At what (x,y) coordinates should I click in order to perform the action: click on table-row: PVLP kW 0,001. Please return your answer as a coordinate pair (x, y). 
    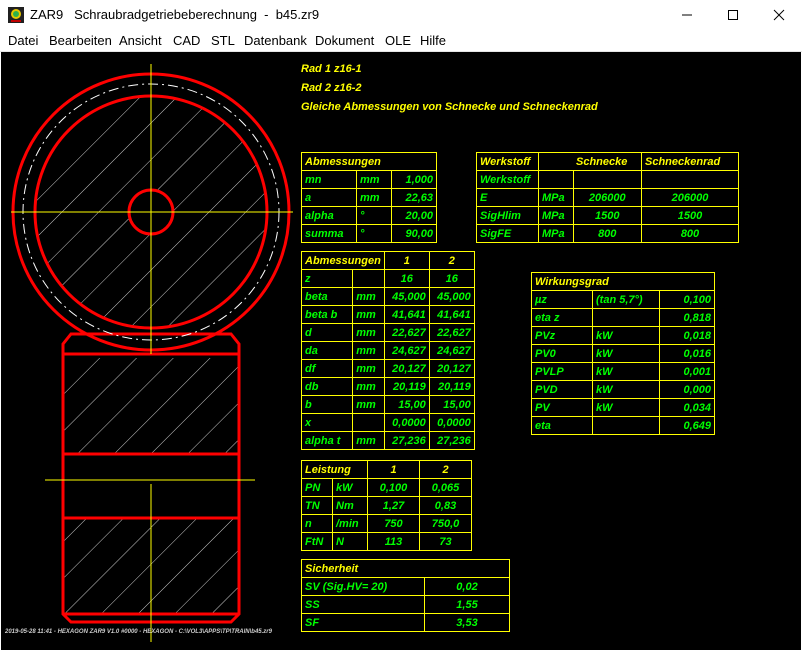
    Looking at the image, I should click on (623, 371).